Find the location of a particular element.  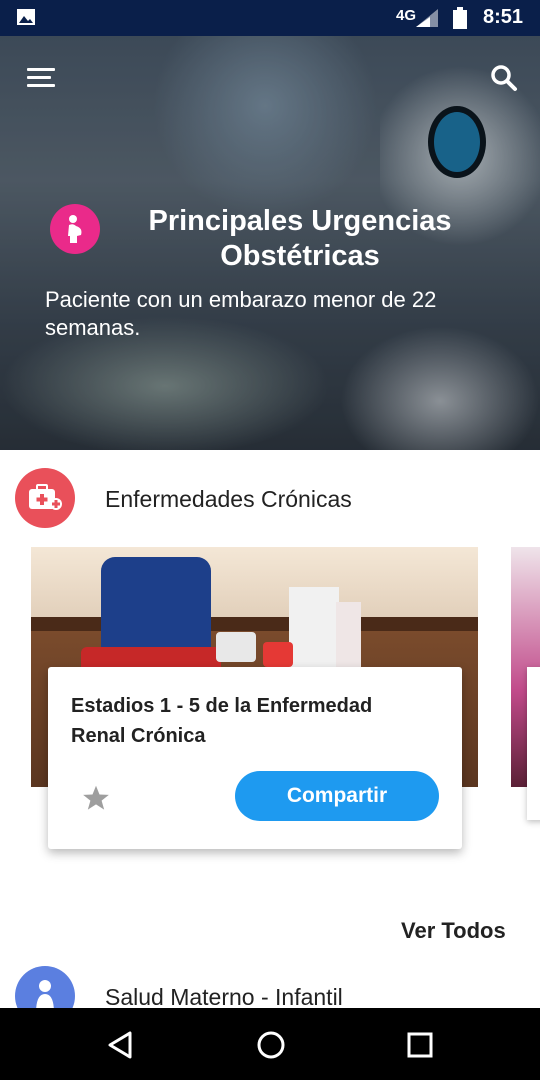

pregnant-woman-icon is located at coordinates (75, 229).